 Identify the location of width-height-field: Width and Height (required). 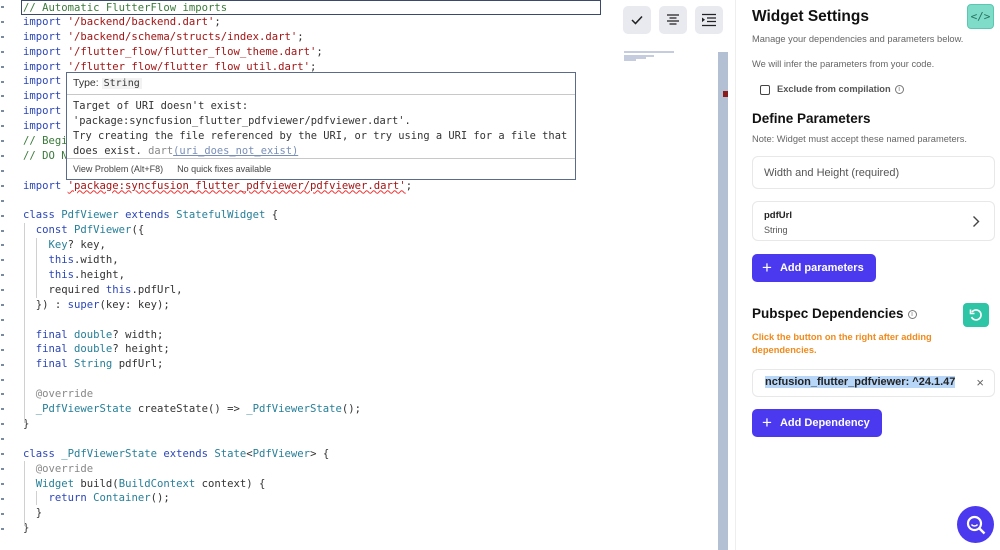
(873, 172).